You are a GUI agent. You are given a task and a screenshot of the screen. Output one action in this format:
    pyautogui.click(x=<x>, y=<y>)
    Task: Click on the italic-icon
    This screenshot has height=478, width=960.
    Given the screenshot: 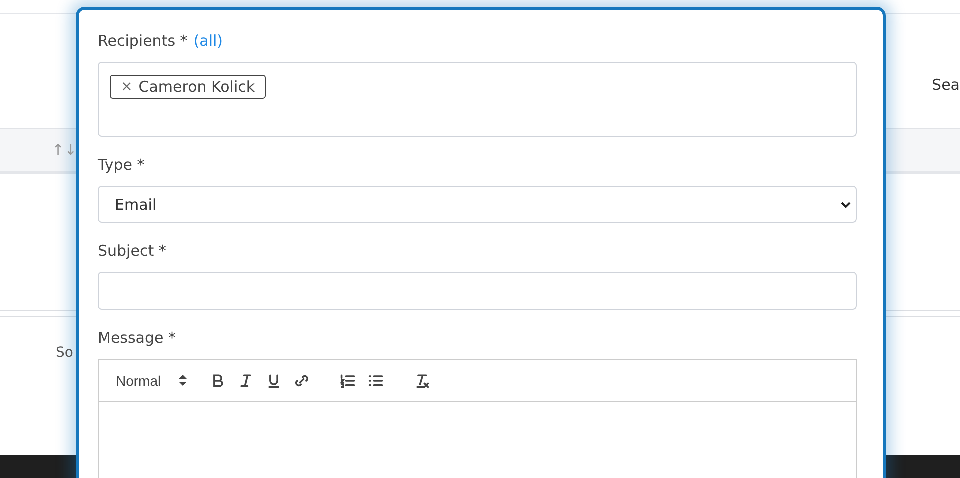 What is the action you would take?
    pyautogui.click(x=246, y=380)
    